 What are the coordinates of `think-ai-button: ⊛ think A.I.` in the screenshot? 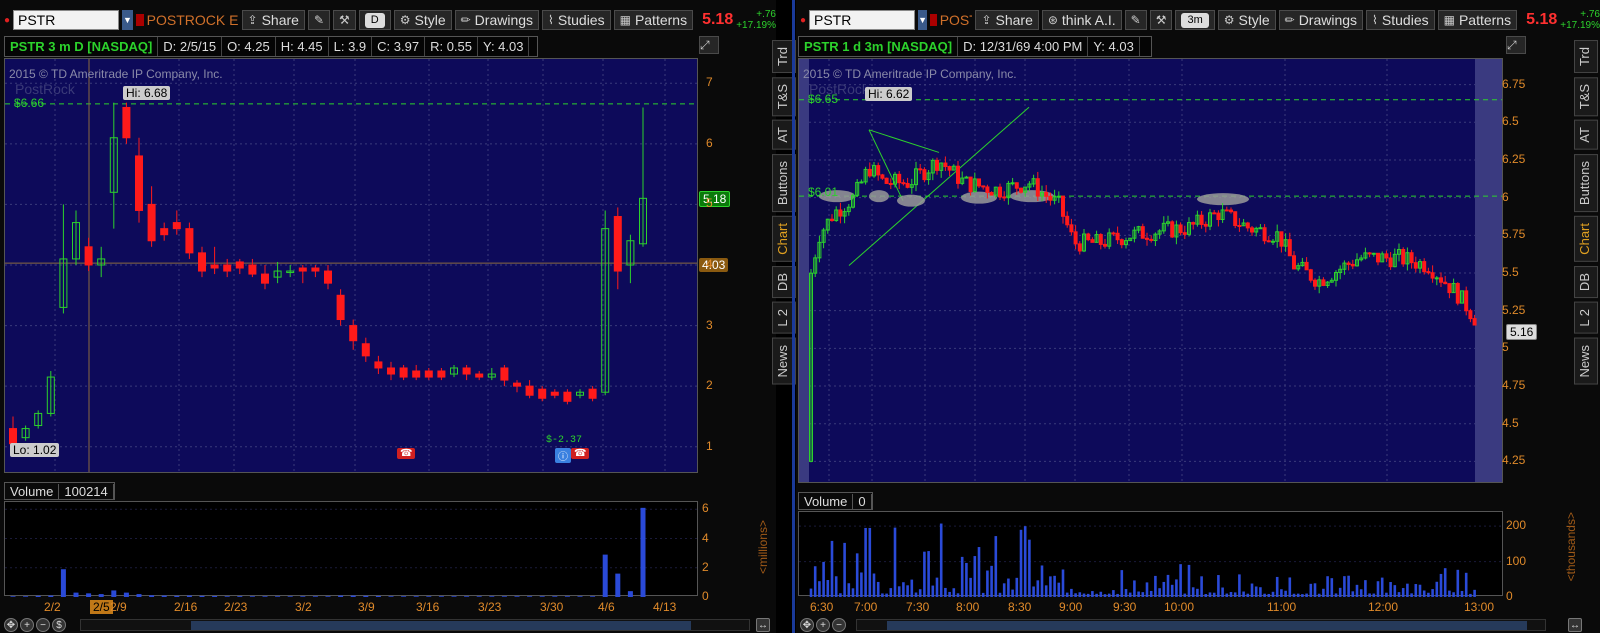 It's located at (1081, 20).